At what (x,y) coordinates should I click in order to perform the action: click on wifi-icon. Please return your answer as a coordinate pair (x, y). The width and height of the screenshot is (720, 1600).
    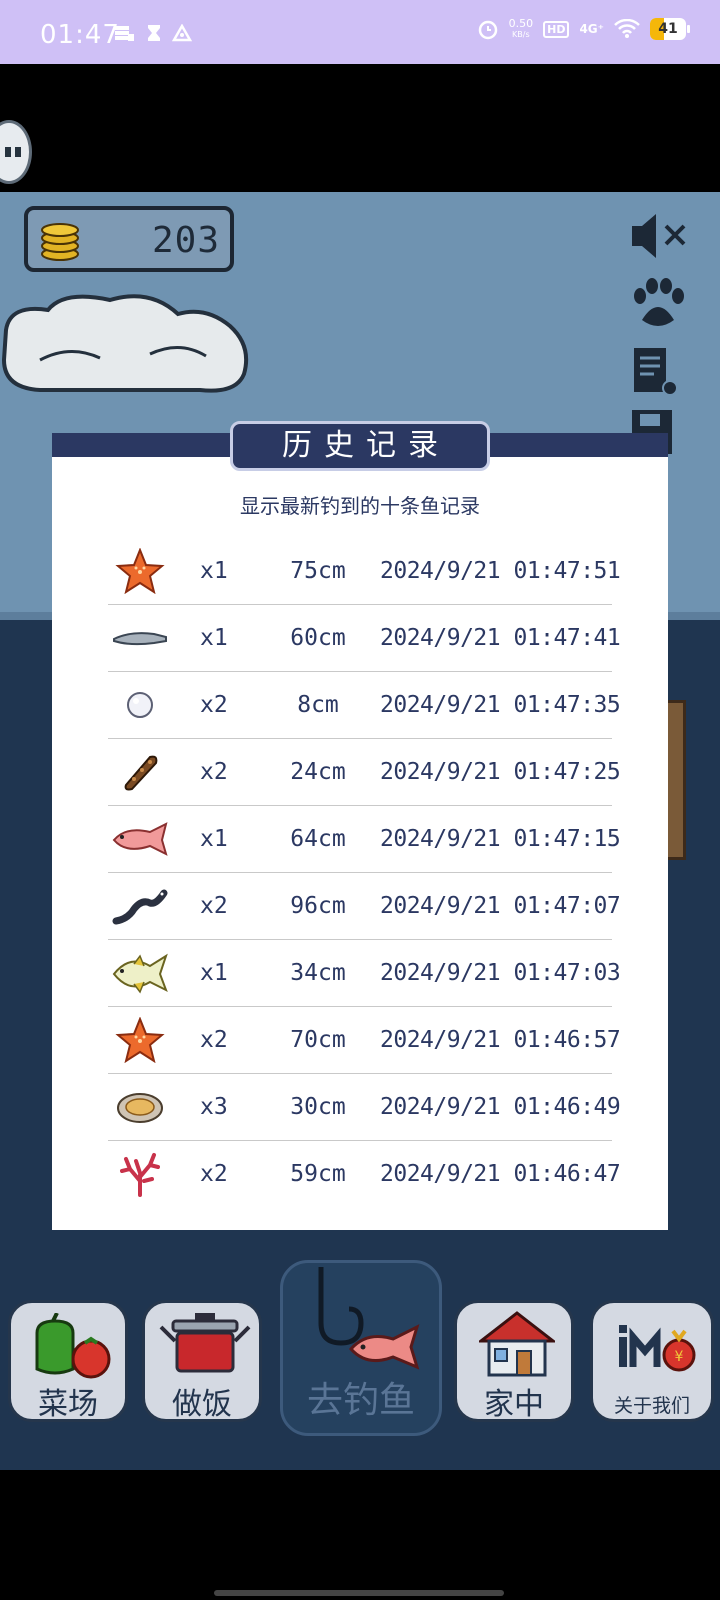
    Looking at the image, I should click on (627, 28).